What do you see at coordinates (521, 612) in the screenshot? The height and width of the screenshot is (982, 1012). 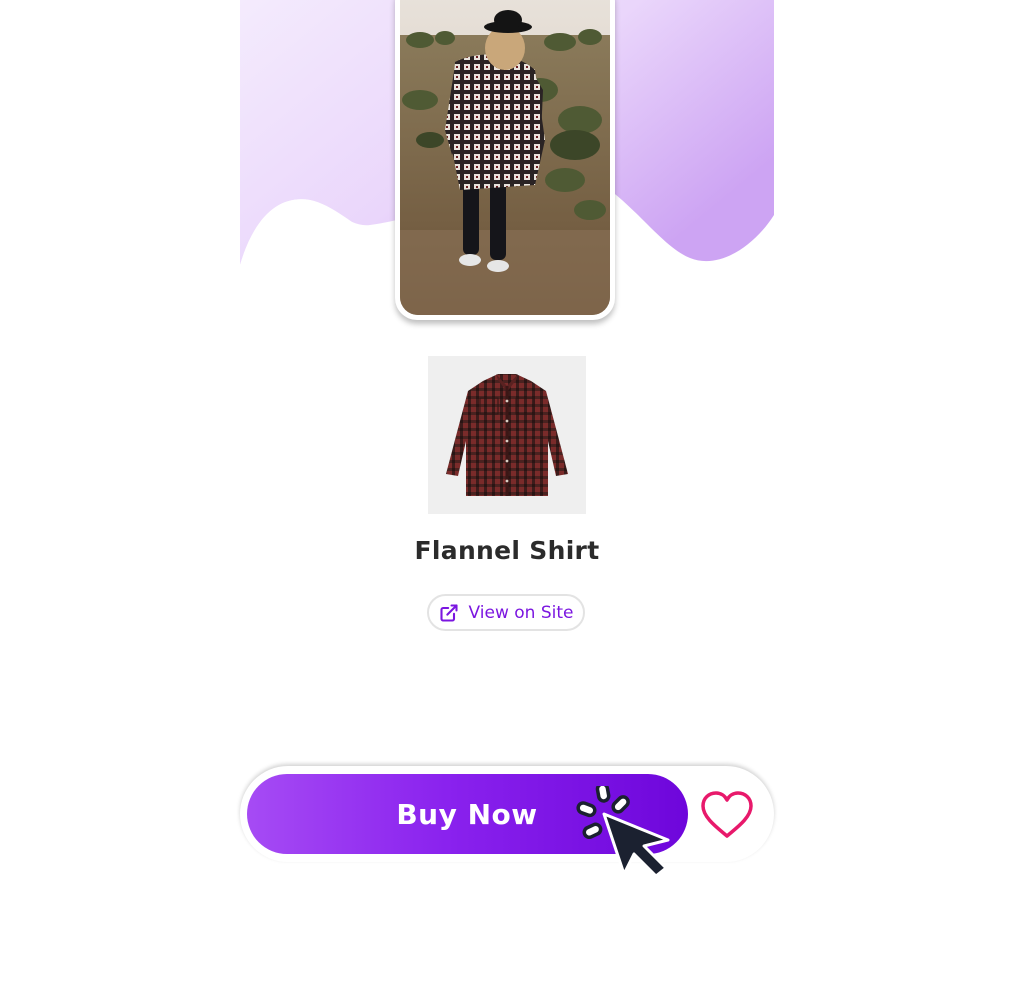 I see `view-on-site-label: View on Site` at bounding box center [521, 612].